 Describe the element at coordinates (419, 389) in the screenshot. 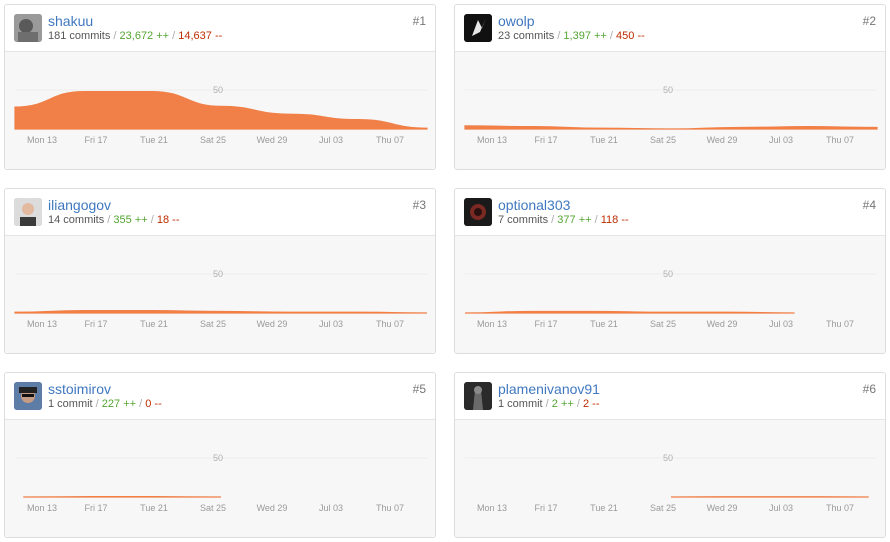

I see `rank-label: #5` at that location.